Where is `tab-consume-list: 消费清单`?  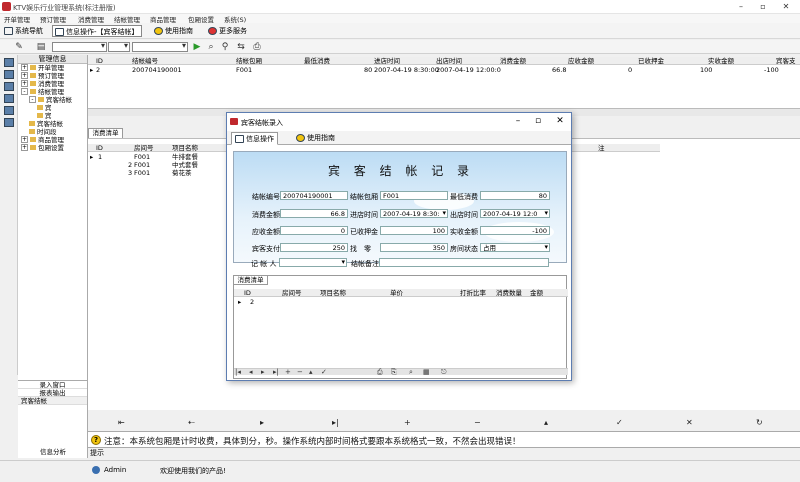
tab-consume-list: 消费清单 is located at coordinates (105, 133).